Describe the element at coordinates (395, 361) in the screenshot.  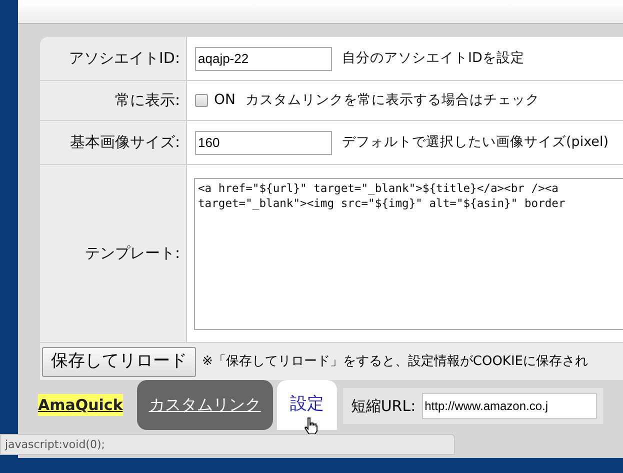
I see `save-note: ※「保存してリロード」をすると、設定情報がCOOKIEに保存され` at that location.